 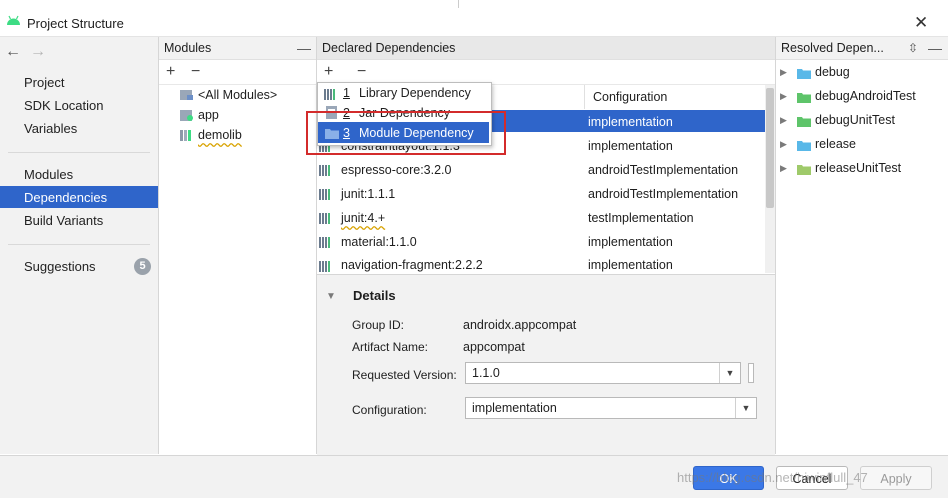 What do you see at coordinates (186, 95) in the screenshot?
I see `all-modules-icon` at bounding box center [186, 95].